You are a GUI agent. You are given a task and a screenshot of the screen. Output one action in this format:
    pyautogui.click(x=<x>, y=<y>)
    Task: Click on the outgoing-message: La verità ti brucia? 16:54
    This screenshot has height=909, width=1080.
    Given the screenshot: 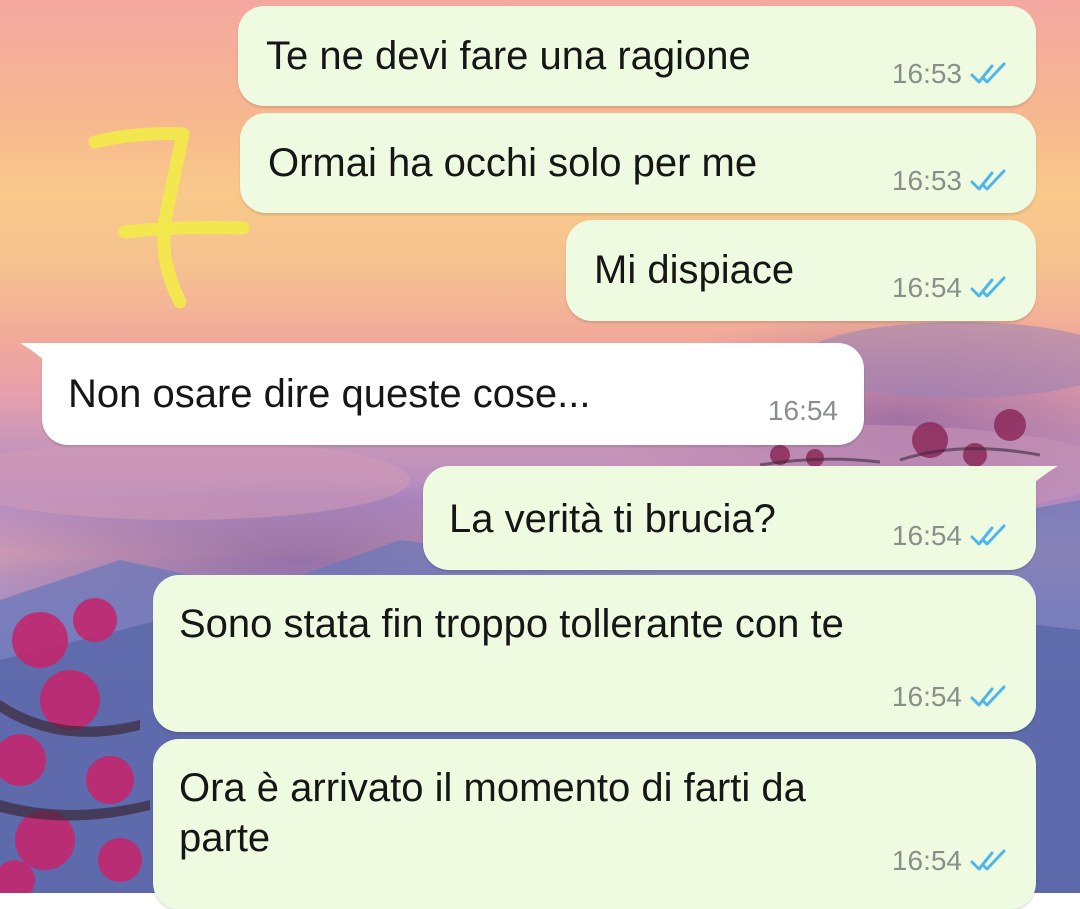 What is the action you would take?
    pyautogui.click(x=740, y=518)
    